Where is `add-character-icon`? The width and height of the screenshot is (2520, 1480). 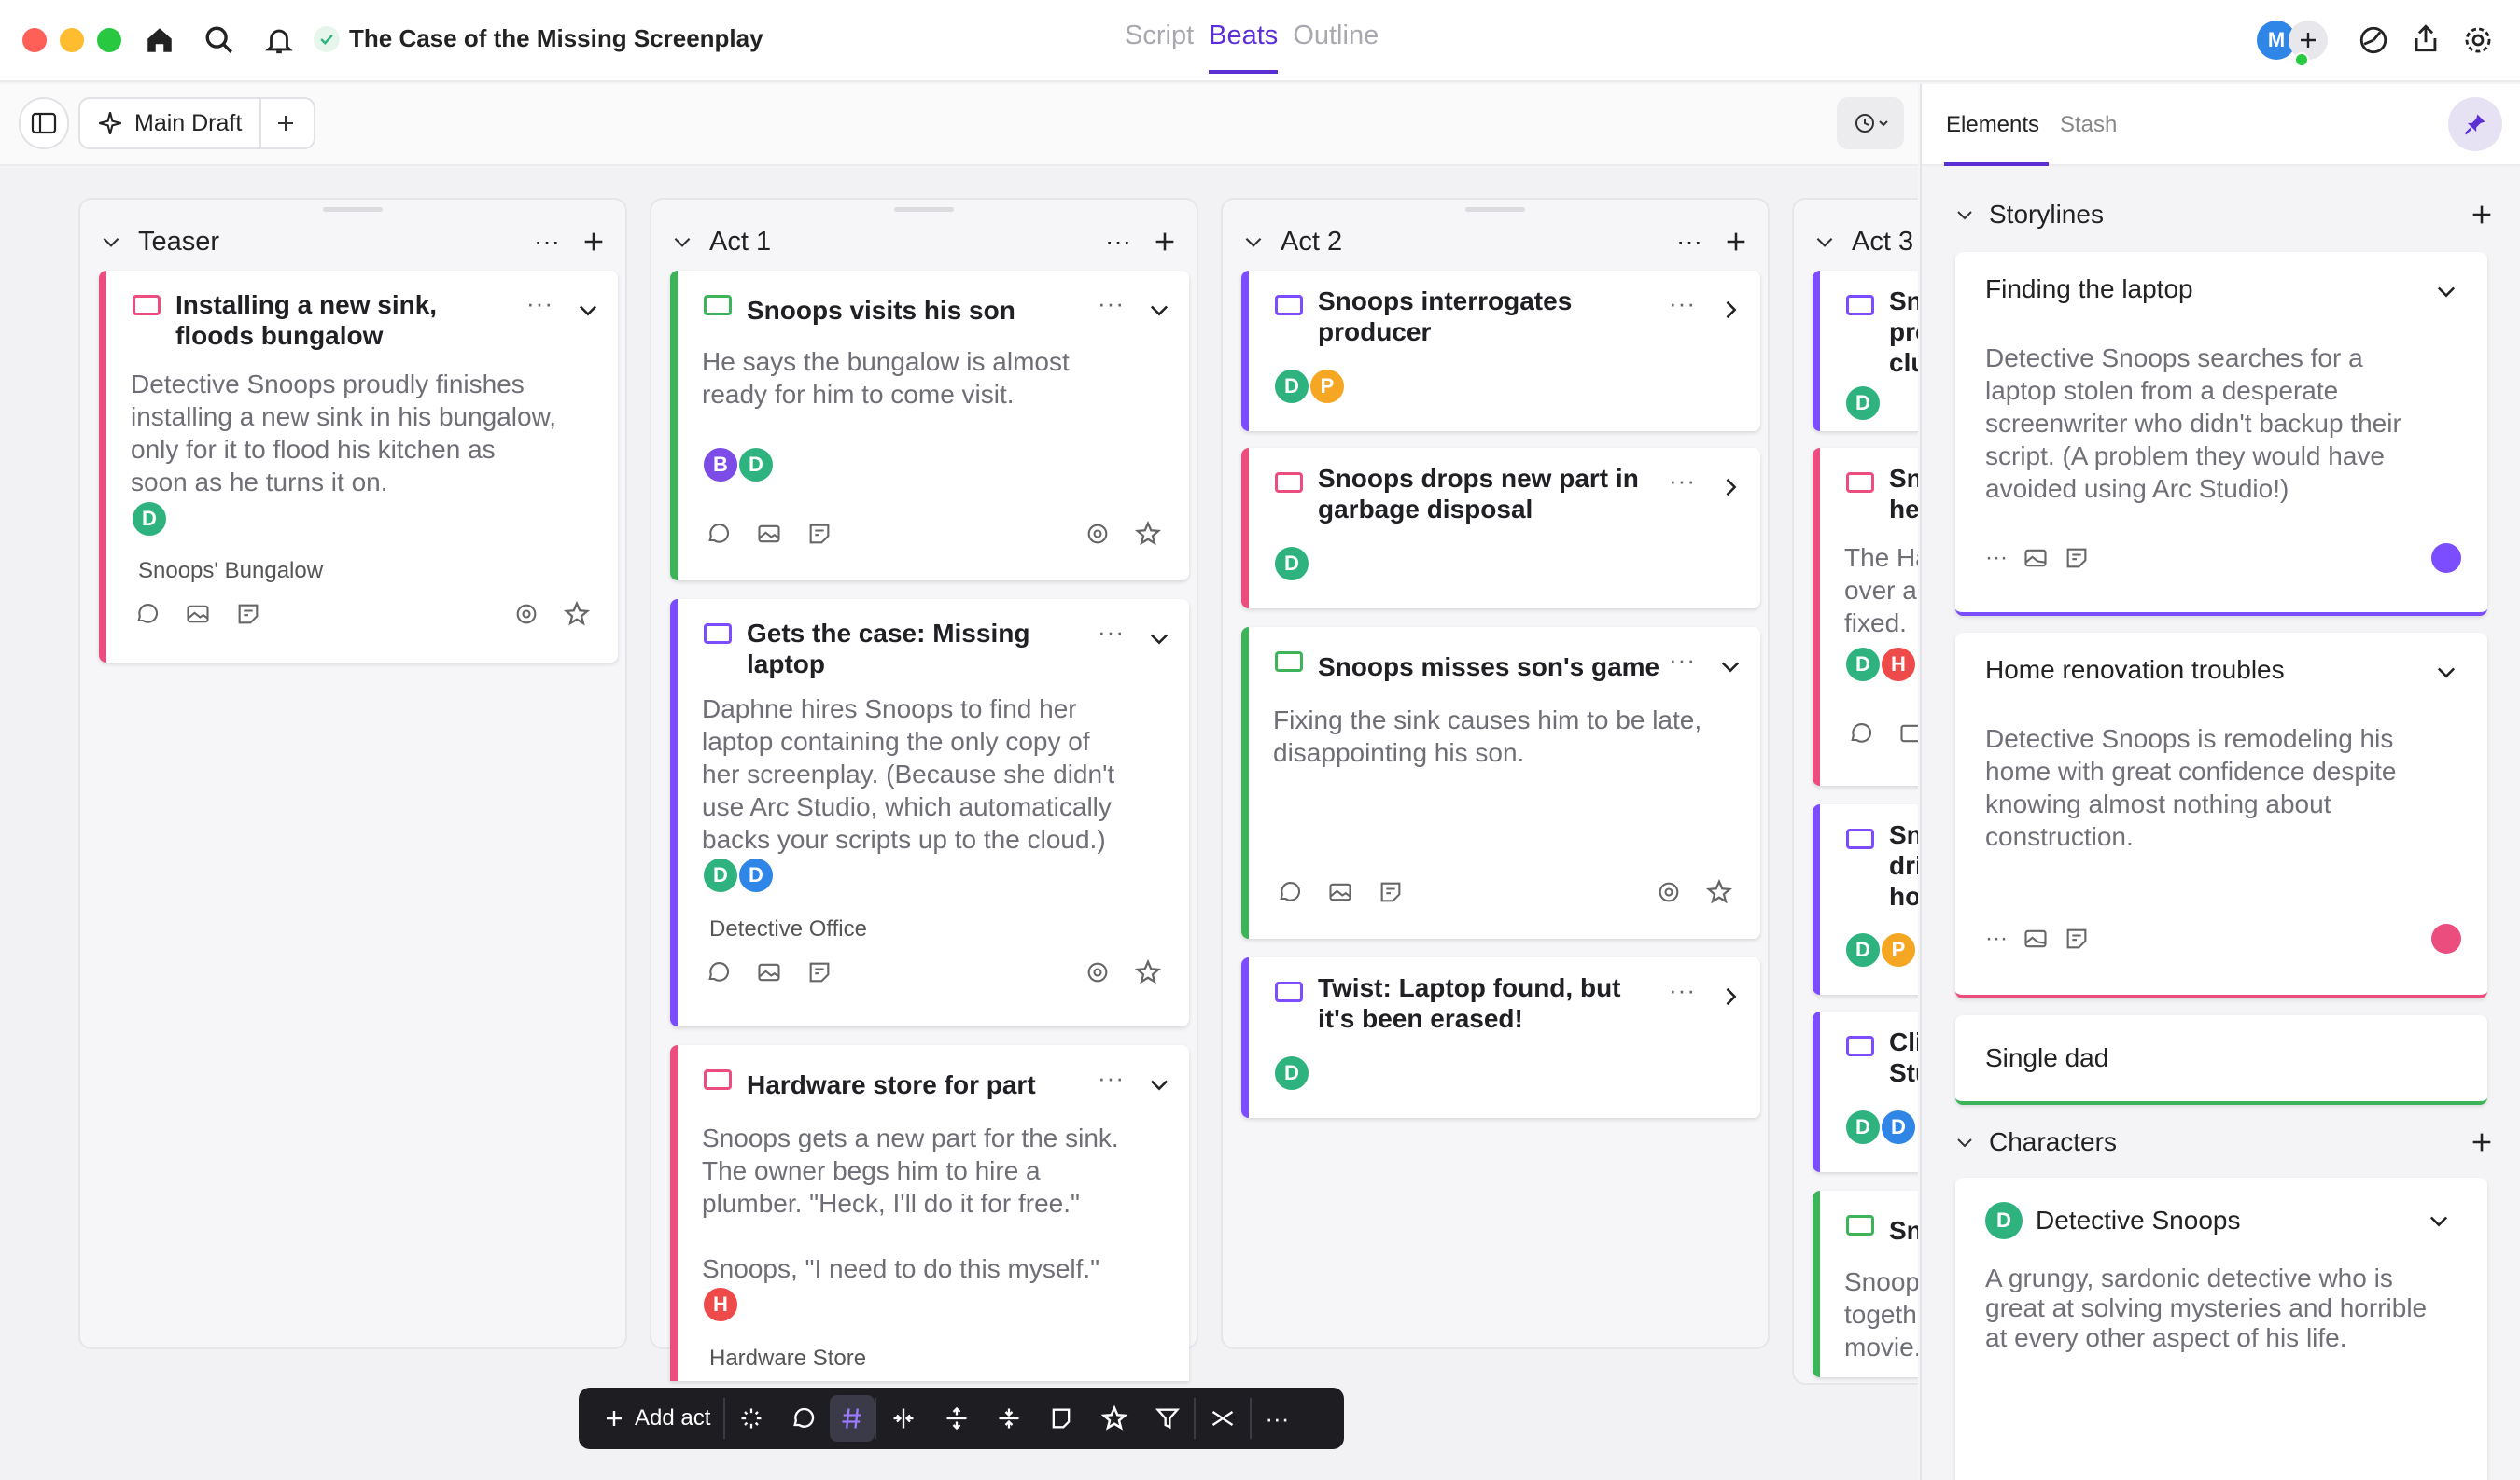 add-character-icon is located at coordinates (2482, 1142).